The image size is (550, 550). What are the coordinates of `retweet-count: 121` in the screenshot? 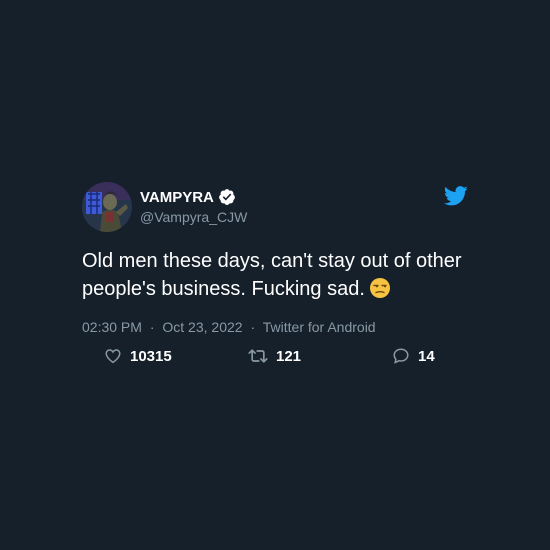 It's located at (289, 356).